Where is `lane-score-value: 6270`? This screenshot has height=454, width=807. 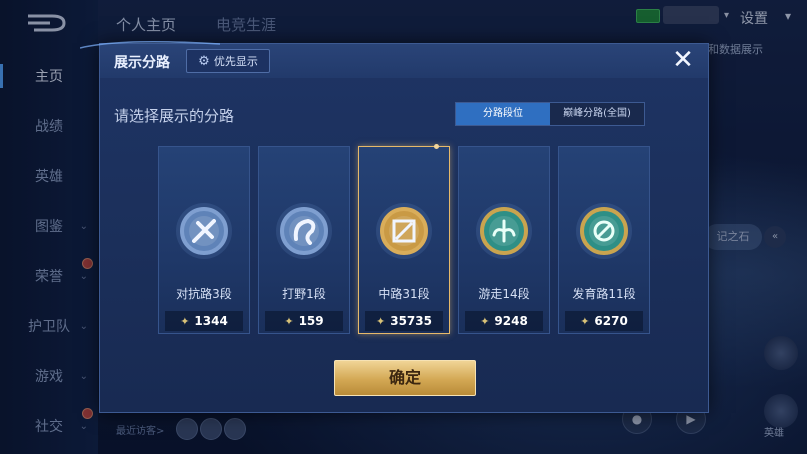
lane-score-value: 6270 is located at coordinates (611, 321).